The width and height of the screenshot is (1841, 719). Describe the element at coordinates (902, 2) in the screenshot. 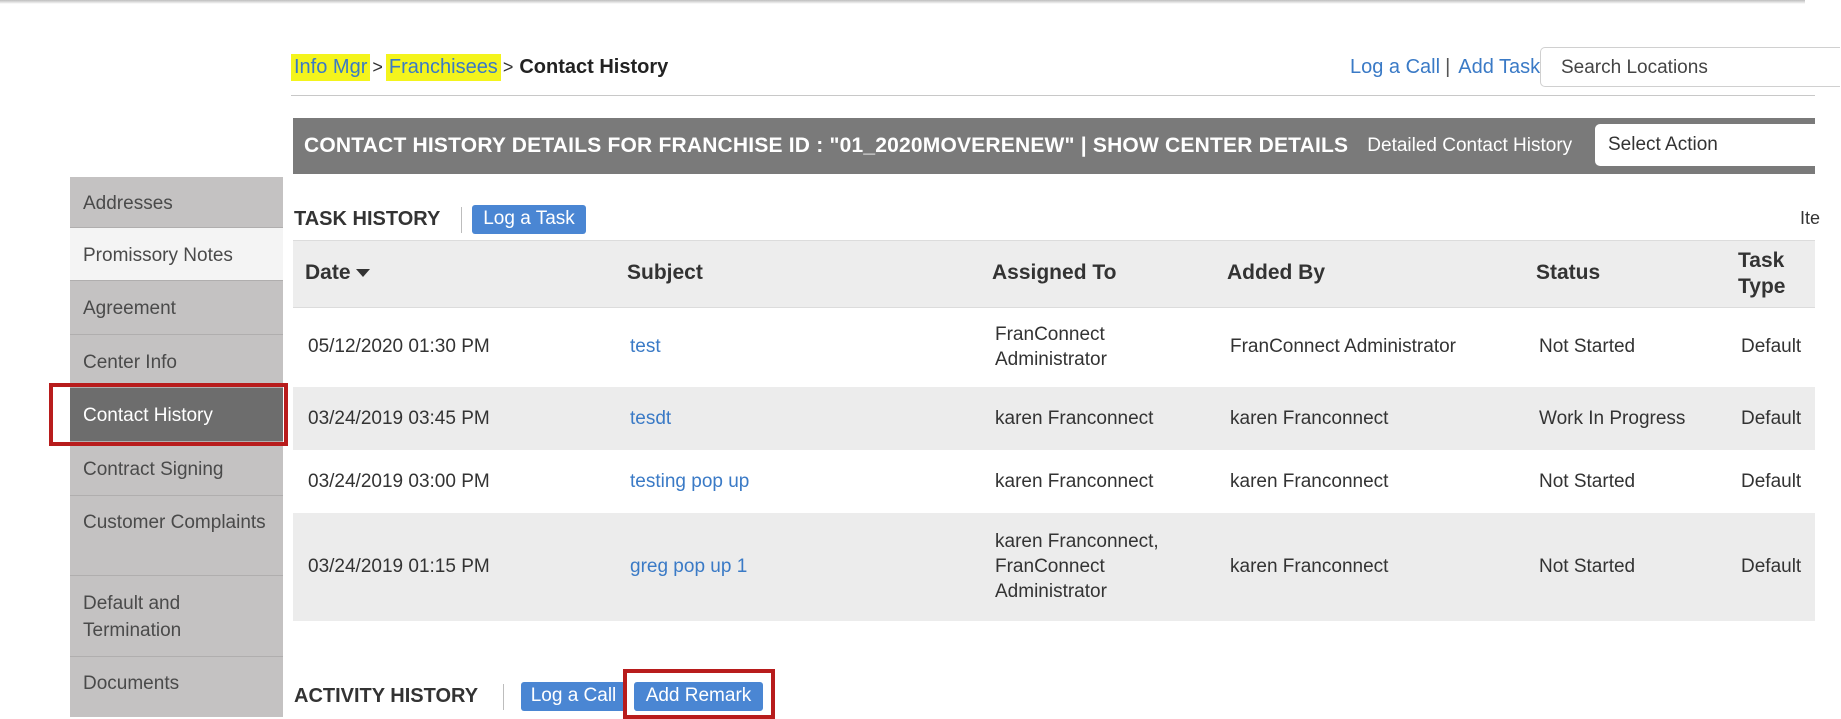

I see `top-shadow` at that location.